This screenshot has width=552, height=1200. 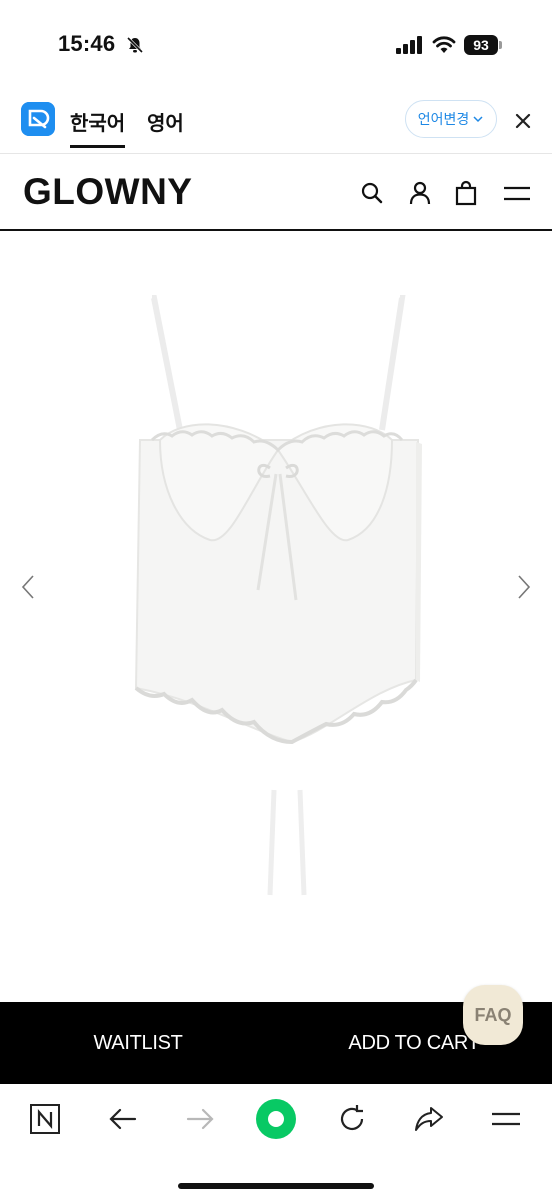 I want to click on change-language-button: 언어변경, so click(x=451, y=119).